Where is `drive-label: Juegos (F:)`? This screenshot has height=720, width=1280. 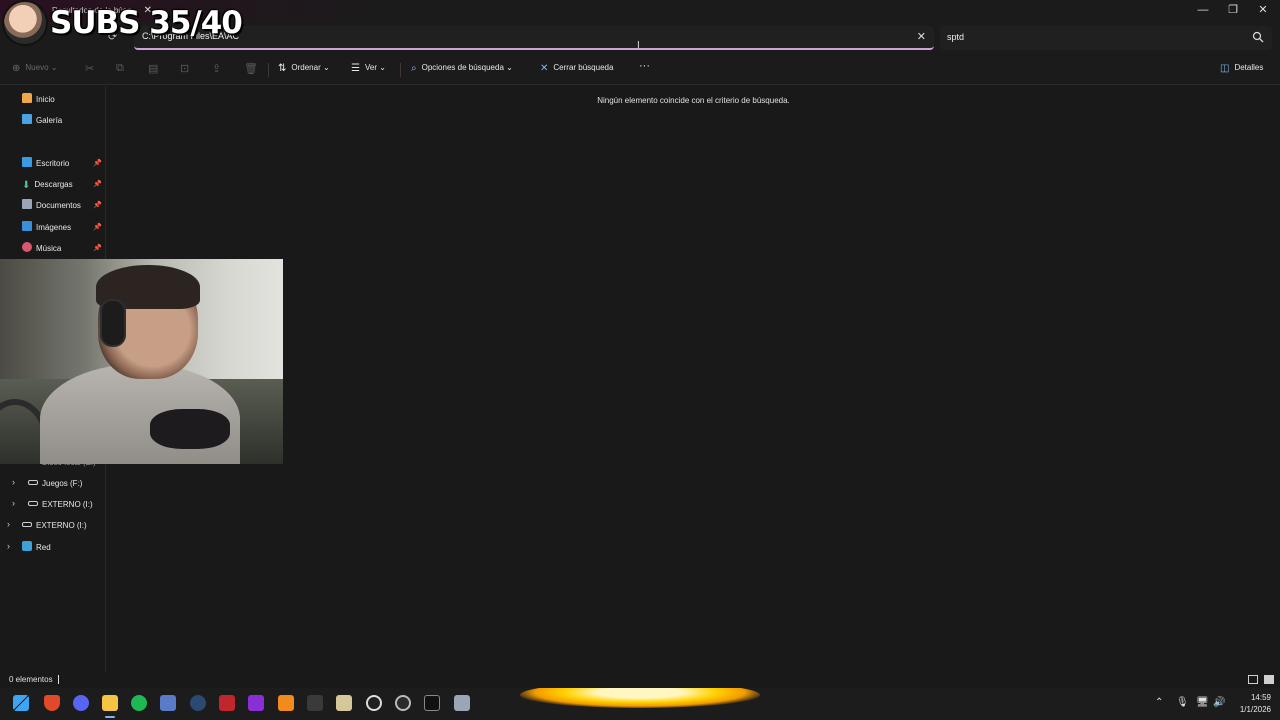 drive-label: Juegos (F:) is located at coordinates (62, 483).